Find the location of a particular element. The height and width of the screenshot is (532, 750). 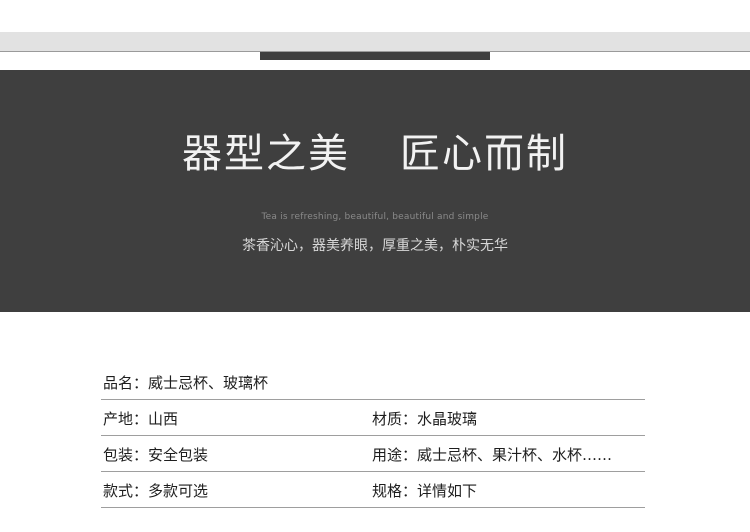

spec-style: 款式：多款可选 is located at coordinates (156, 491).